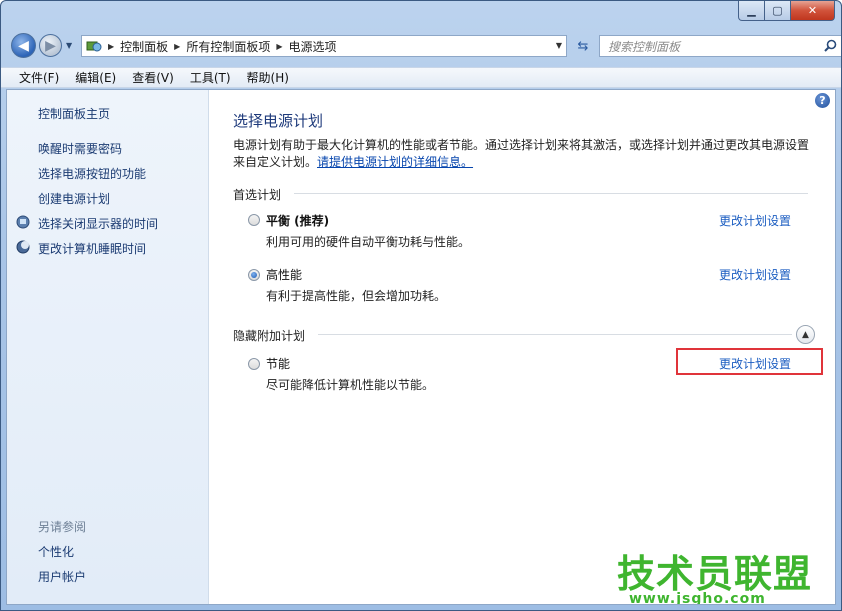  I want to click on forward-arrow-icon: ▶, so click(50, 45).